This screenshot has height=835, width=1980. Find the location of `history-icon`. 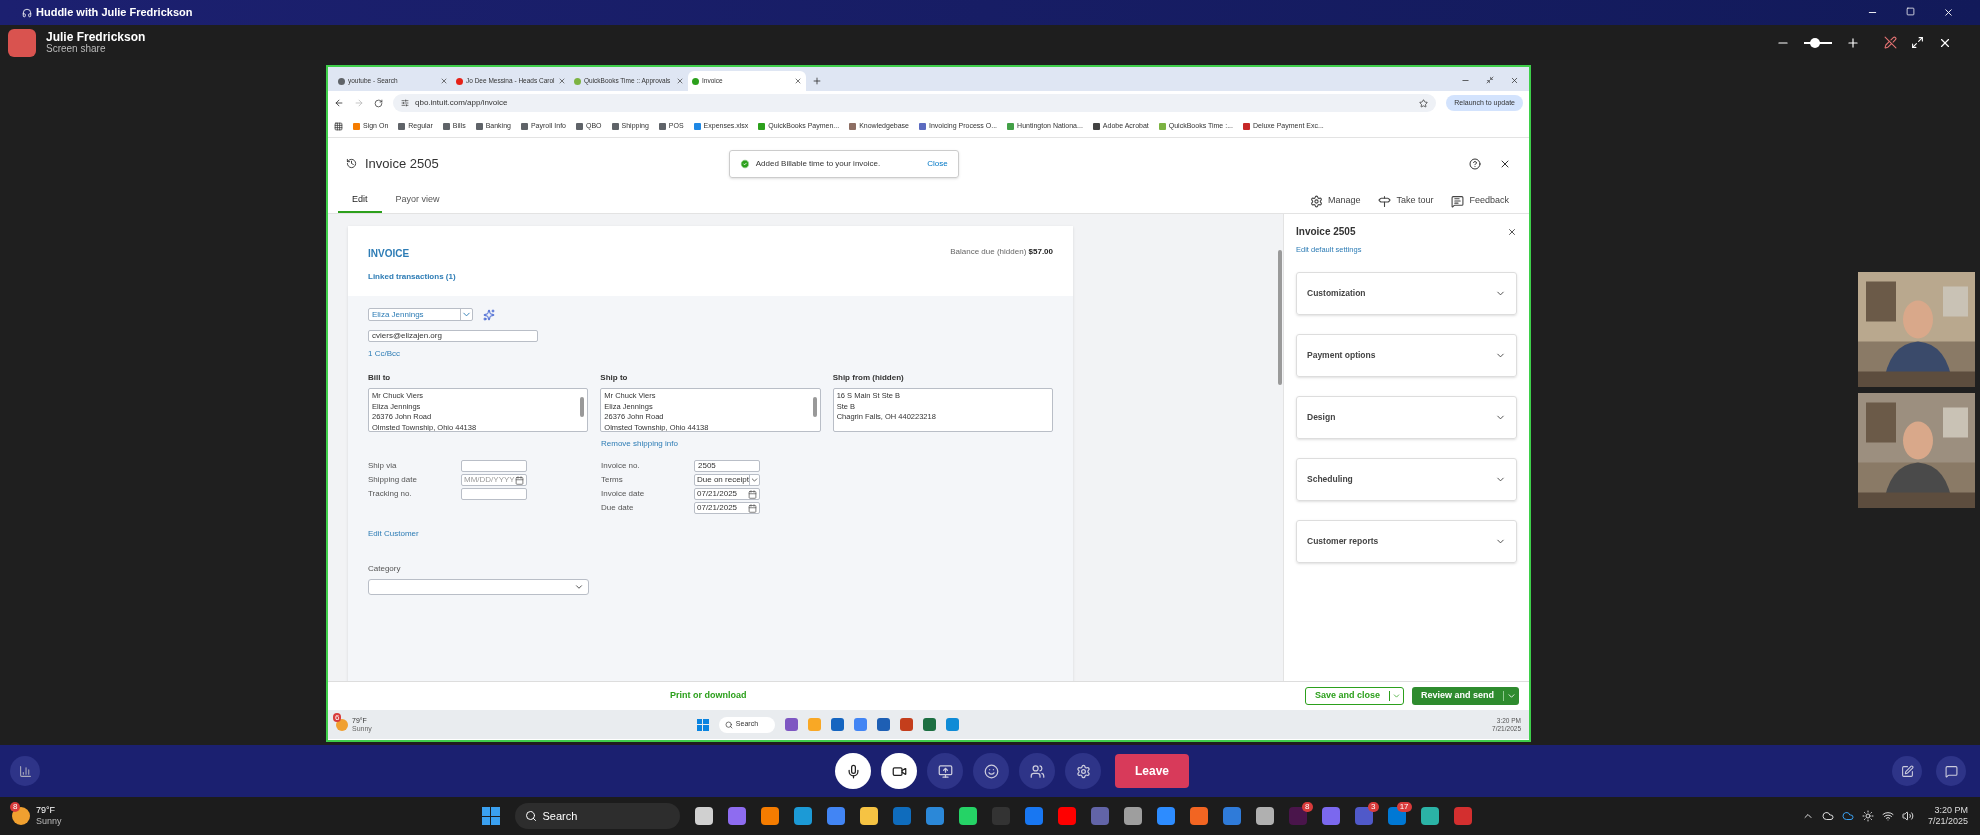

history-icon is located at coordinates (351, 163).